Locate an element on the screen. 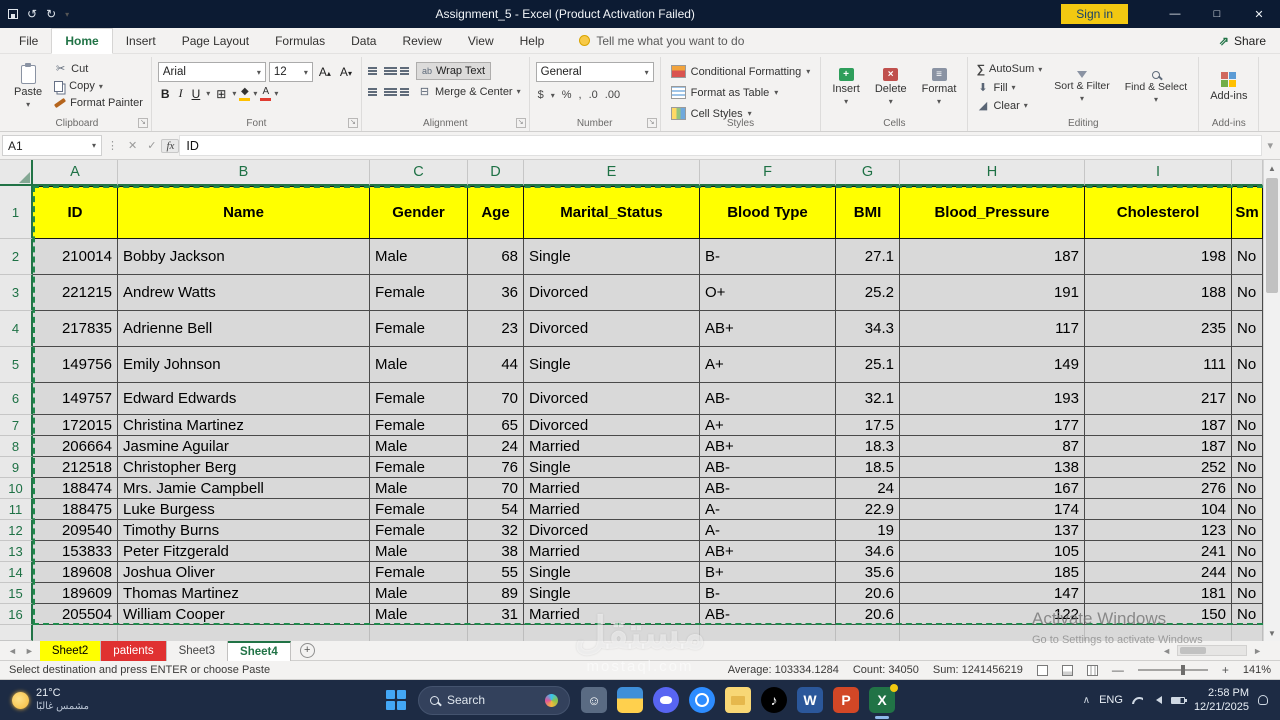  font-dialog-launcher: ↘ is located at coordinates (352, 123).